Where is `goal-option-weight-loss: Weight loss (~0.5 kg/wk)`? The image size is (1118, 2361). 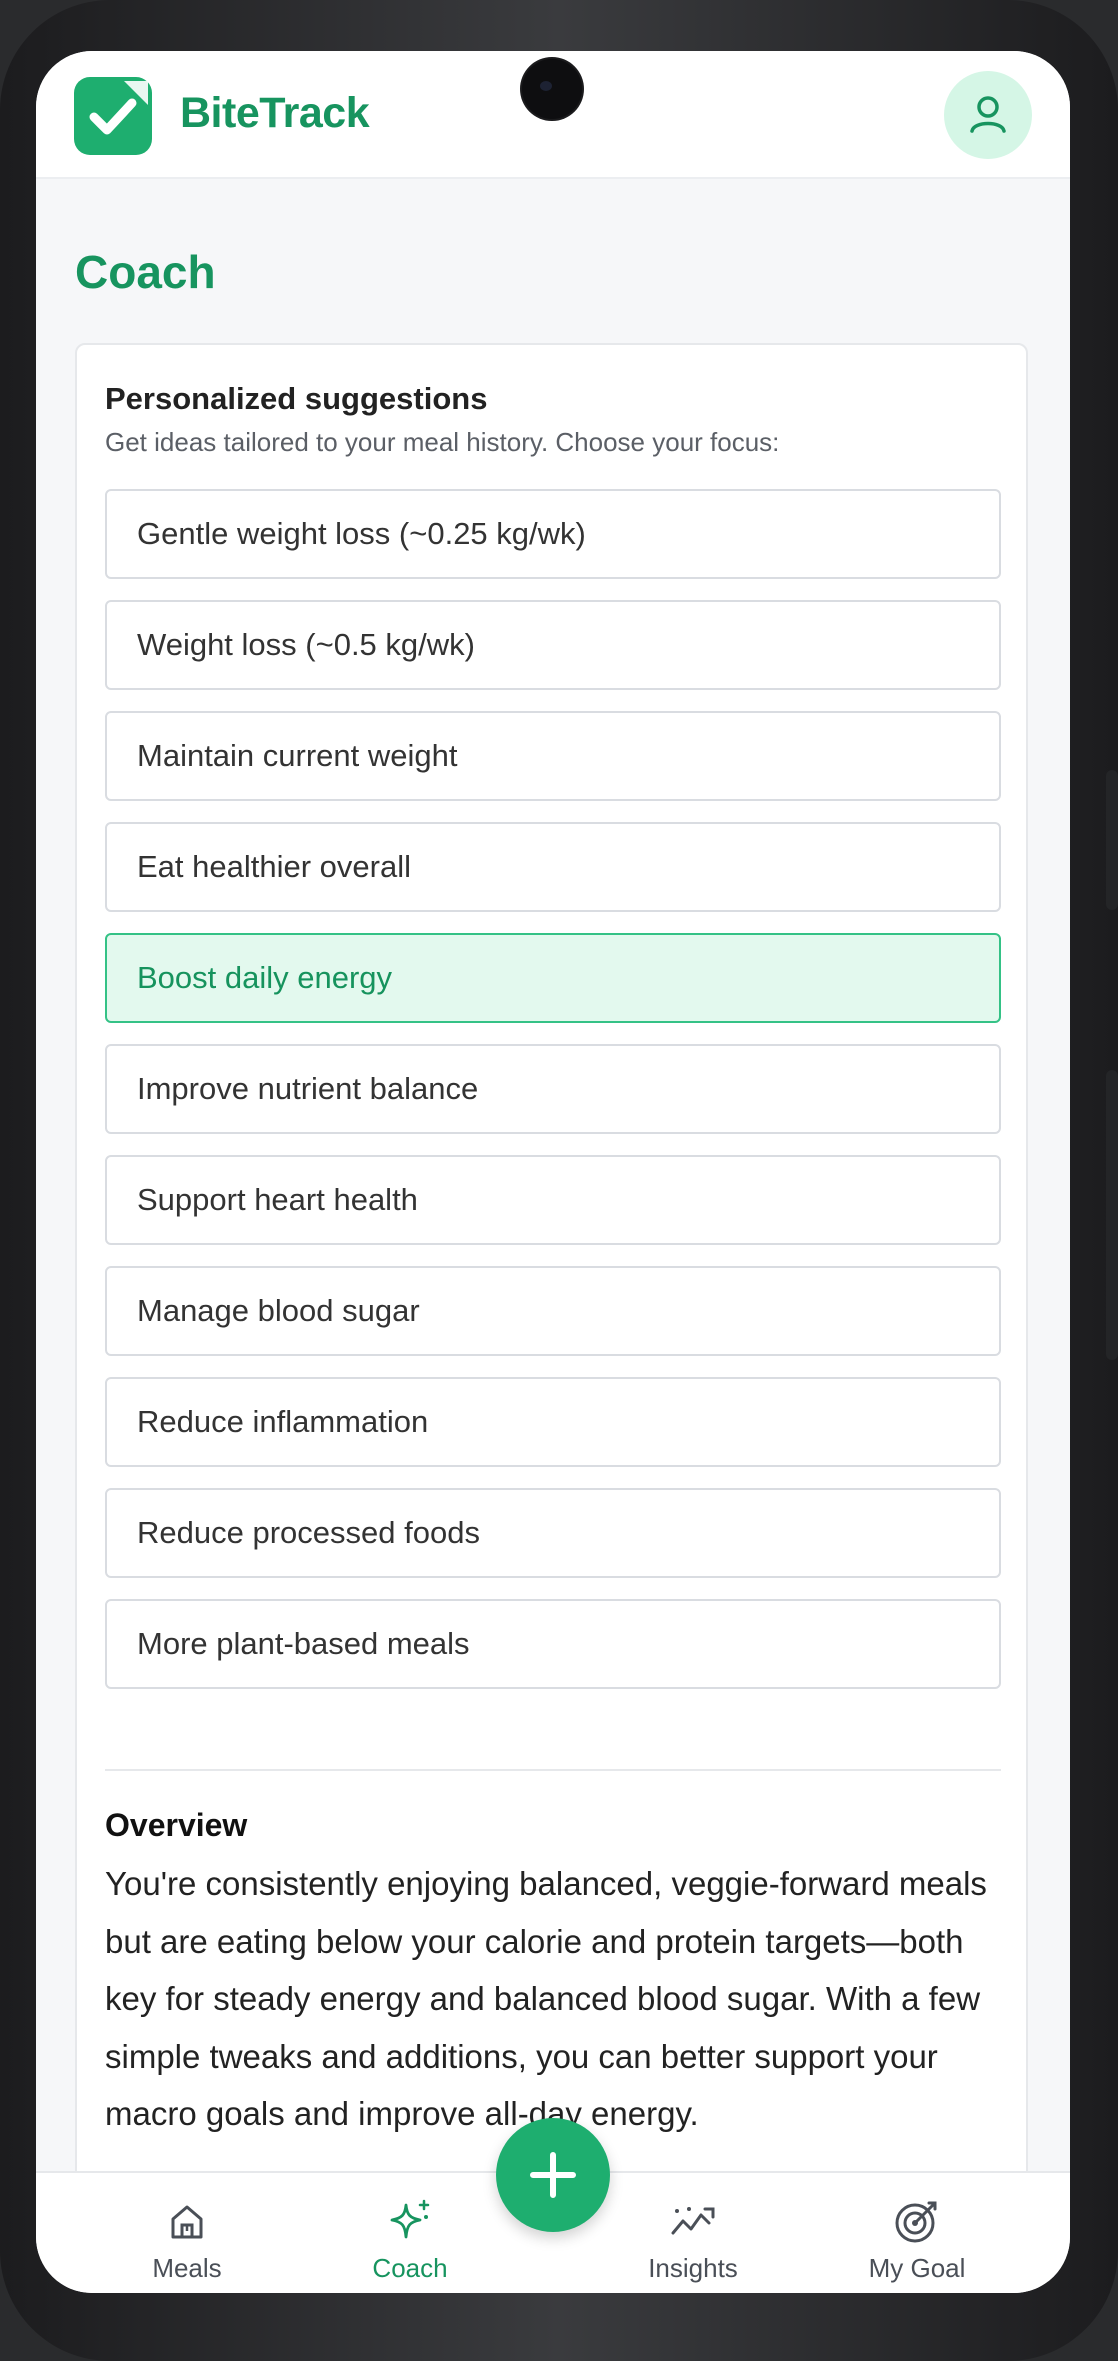 goal-option-weight-loss: Weight loss (~0.5 kg/wk) is located at coordinates (553, 645).